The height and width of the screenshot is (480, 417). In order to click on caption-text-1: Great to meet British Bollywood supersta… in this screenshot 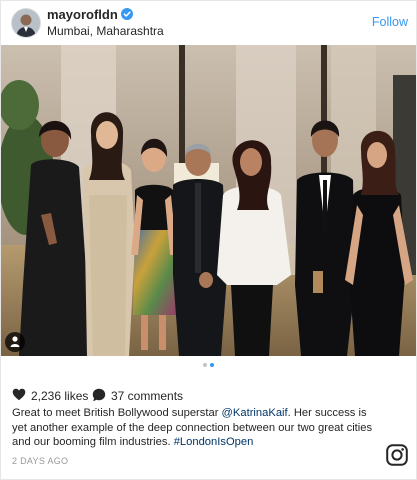, I will do `click(117, 413)`.